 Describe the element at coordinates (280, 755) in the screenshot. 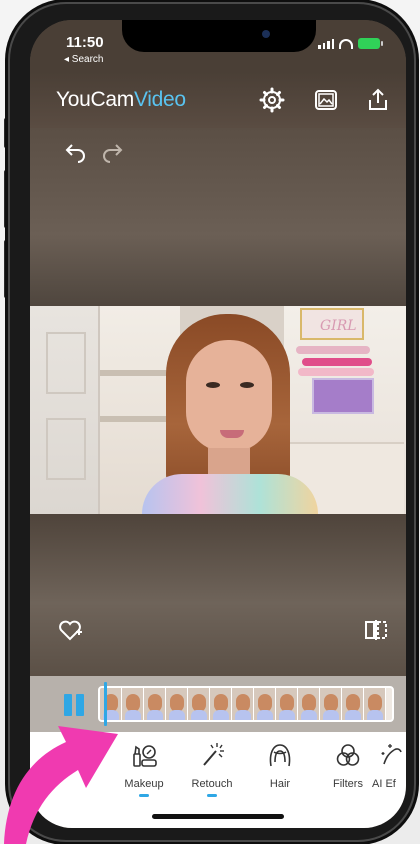

I see `hair-icon` at that location.